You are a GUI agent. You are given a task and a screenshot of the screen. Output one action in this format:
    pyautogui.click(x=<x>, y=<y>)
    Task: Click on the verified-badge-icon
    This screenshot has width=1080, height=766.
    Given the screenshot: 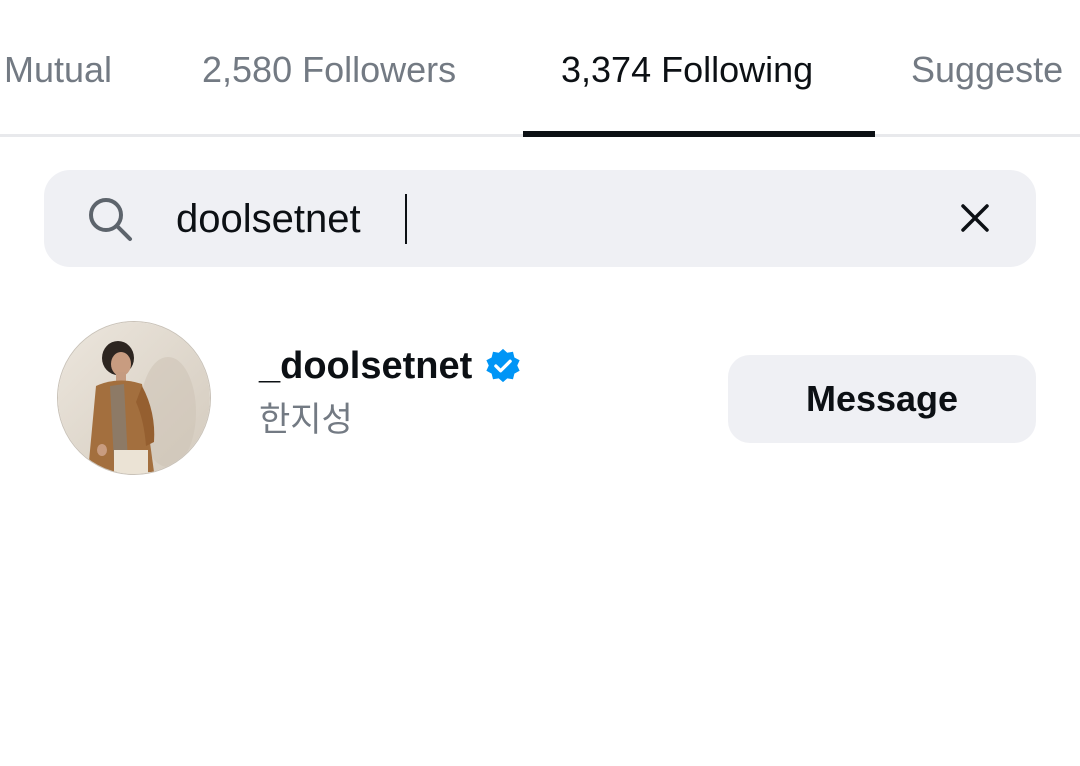 What is the action you would take?
    pyautogui.click(x=503, y=365)
    